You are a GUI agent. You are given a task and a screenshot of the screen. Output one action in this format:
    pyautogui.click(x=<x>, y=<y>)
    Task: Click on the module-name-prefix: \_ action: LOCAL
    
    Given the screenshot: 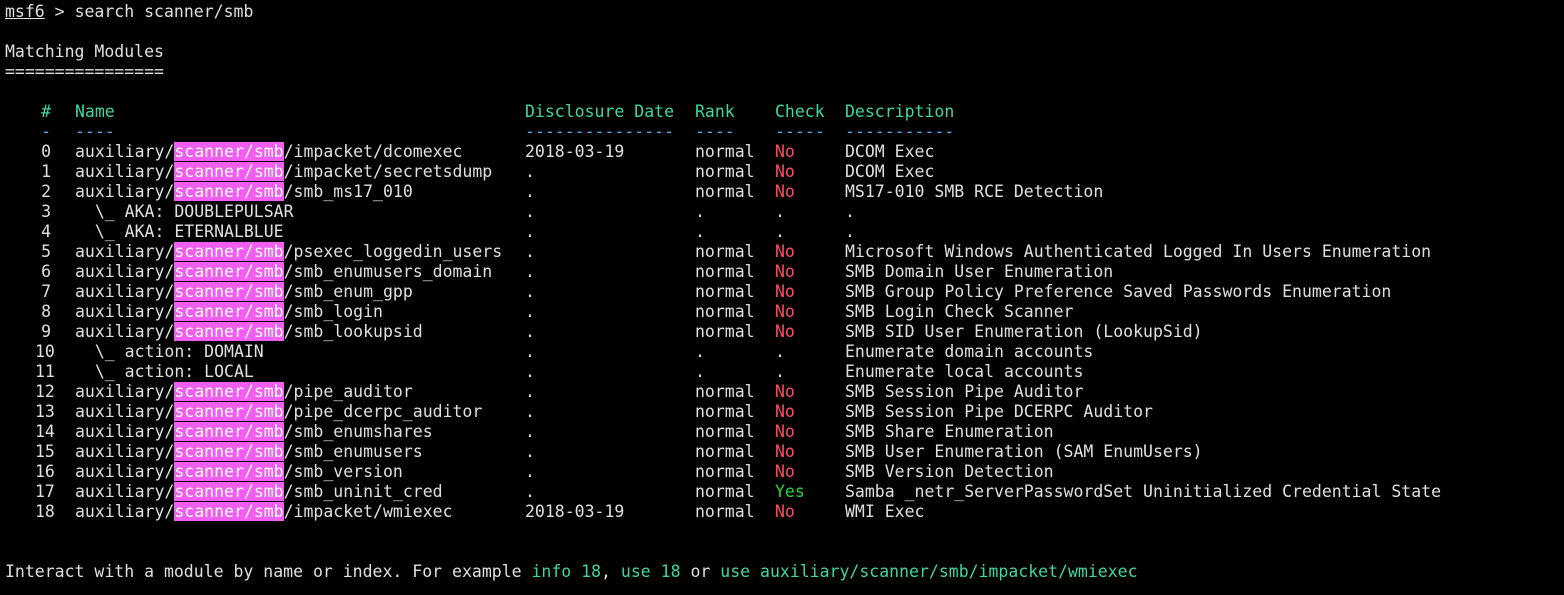 What is the action you would take?
    pyautogui.click(x=164, y=371)
    